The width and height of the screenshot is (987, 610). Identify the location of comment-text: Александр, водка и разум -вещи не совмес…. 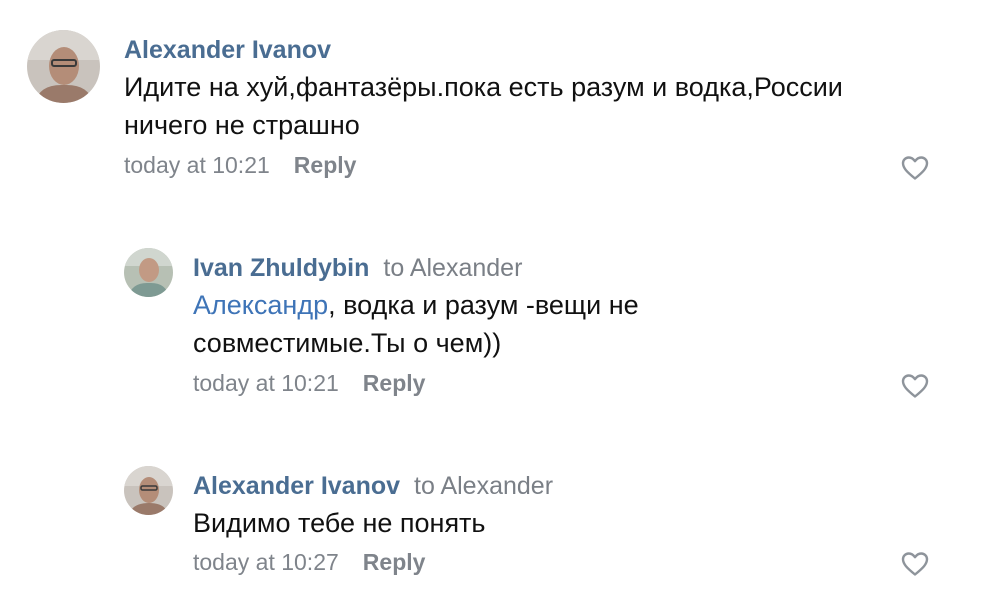
(416, 324).